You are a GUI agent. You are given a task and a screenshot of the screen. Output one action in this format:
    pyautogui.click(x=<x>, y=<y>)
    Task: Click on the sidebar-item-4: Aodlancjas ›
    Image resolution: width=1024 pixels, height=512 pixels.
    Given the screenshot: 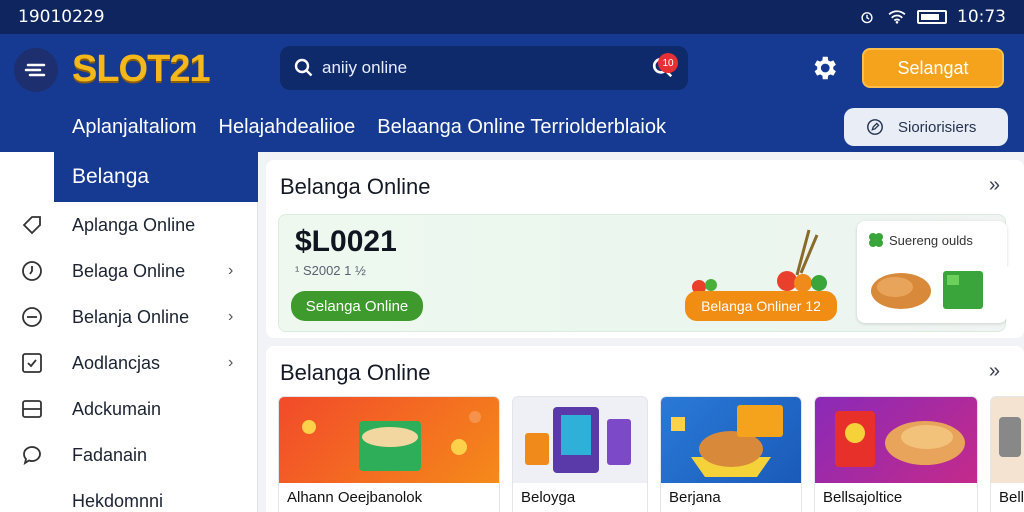 What is the action you would take?
    pyautogui.click(x=129, y=363)
    